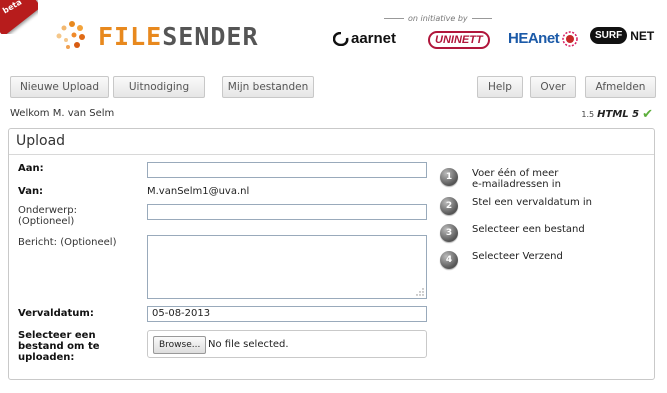  I want to click on aarnet-text: aarnet, so click(374, 38).